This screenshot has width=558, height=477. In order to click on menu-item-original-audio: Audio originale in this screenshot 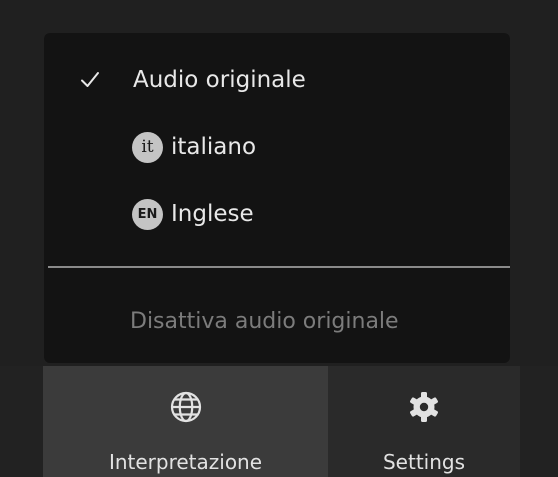, I will do `click(277, 80)`.